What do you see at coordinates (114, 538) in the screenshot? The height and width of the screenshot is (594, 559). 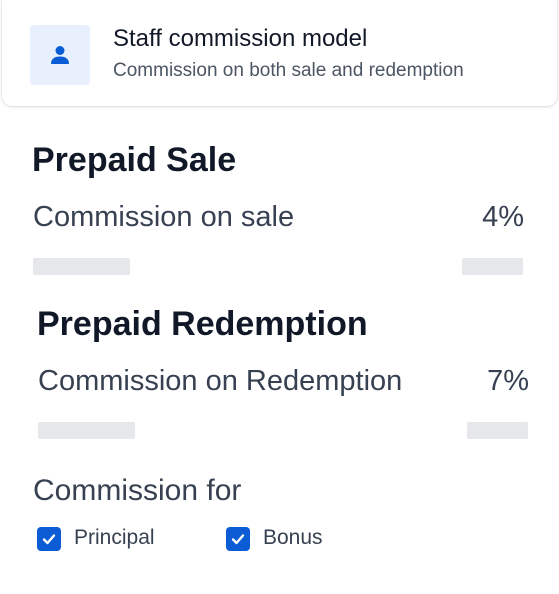 I see `principal-label: Principal` at bounding box center [114, 538].